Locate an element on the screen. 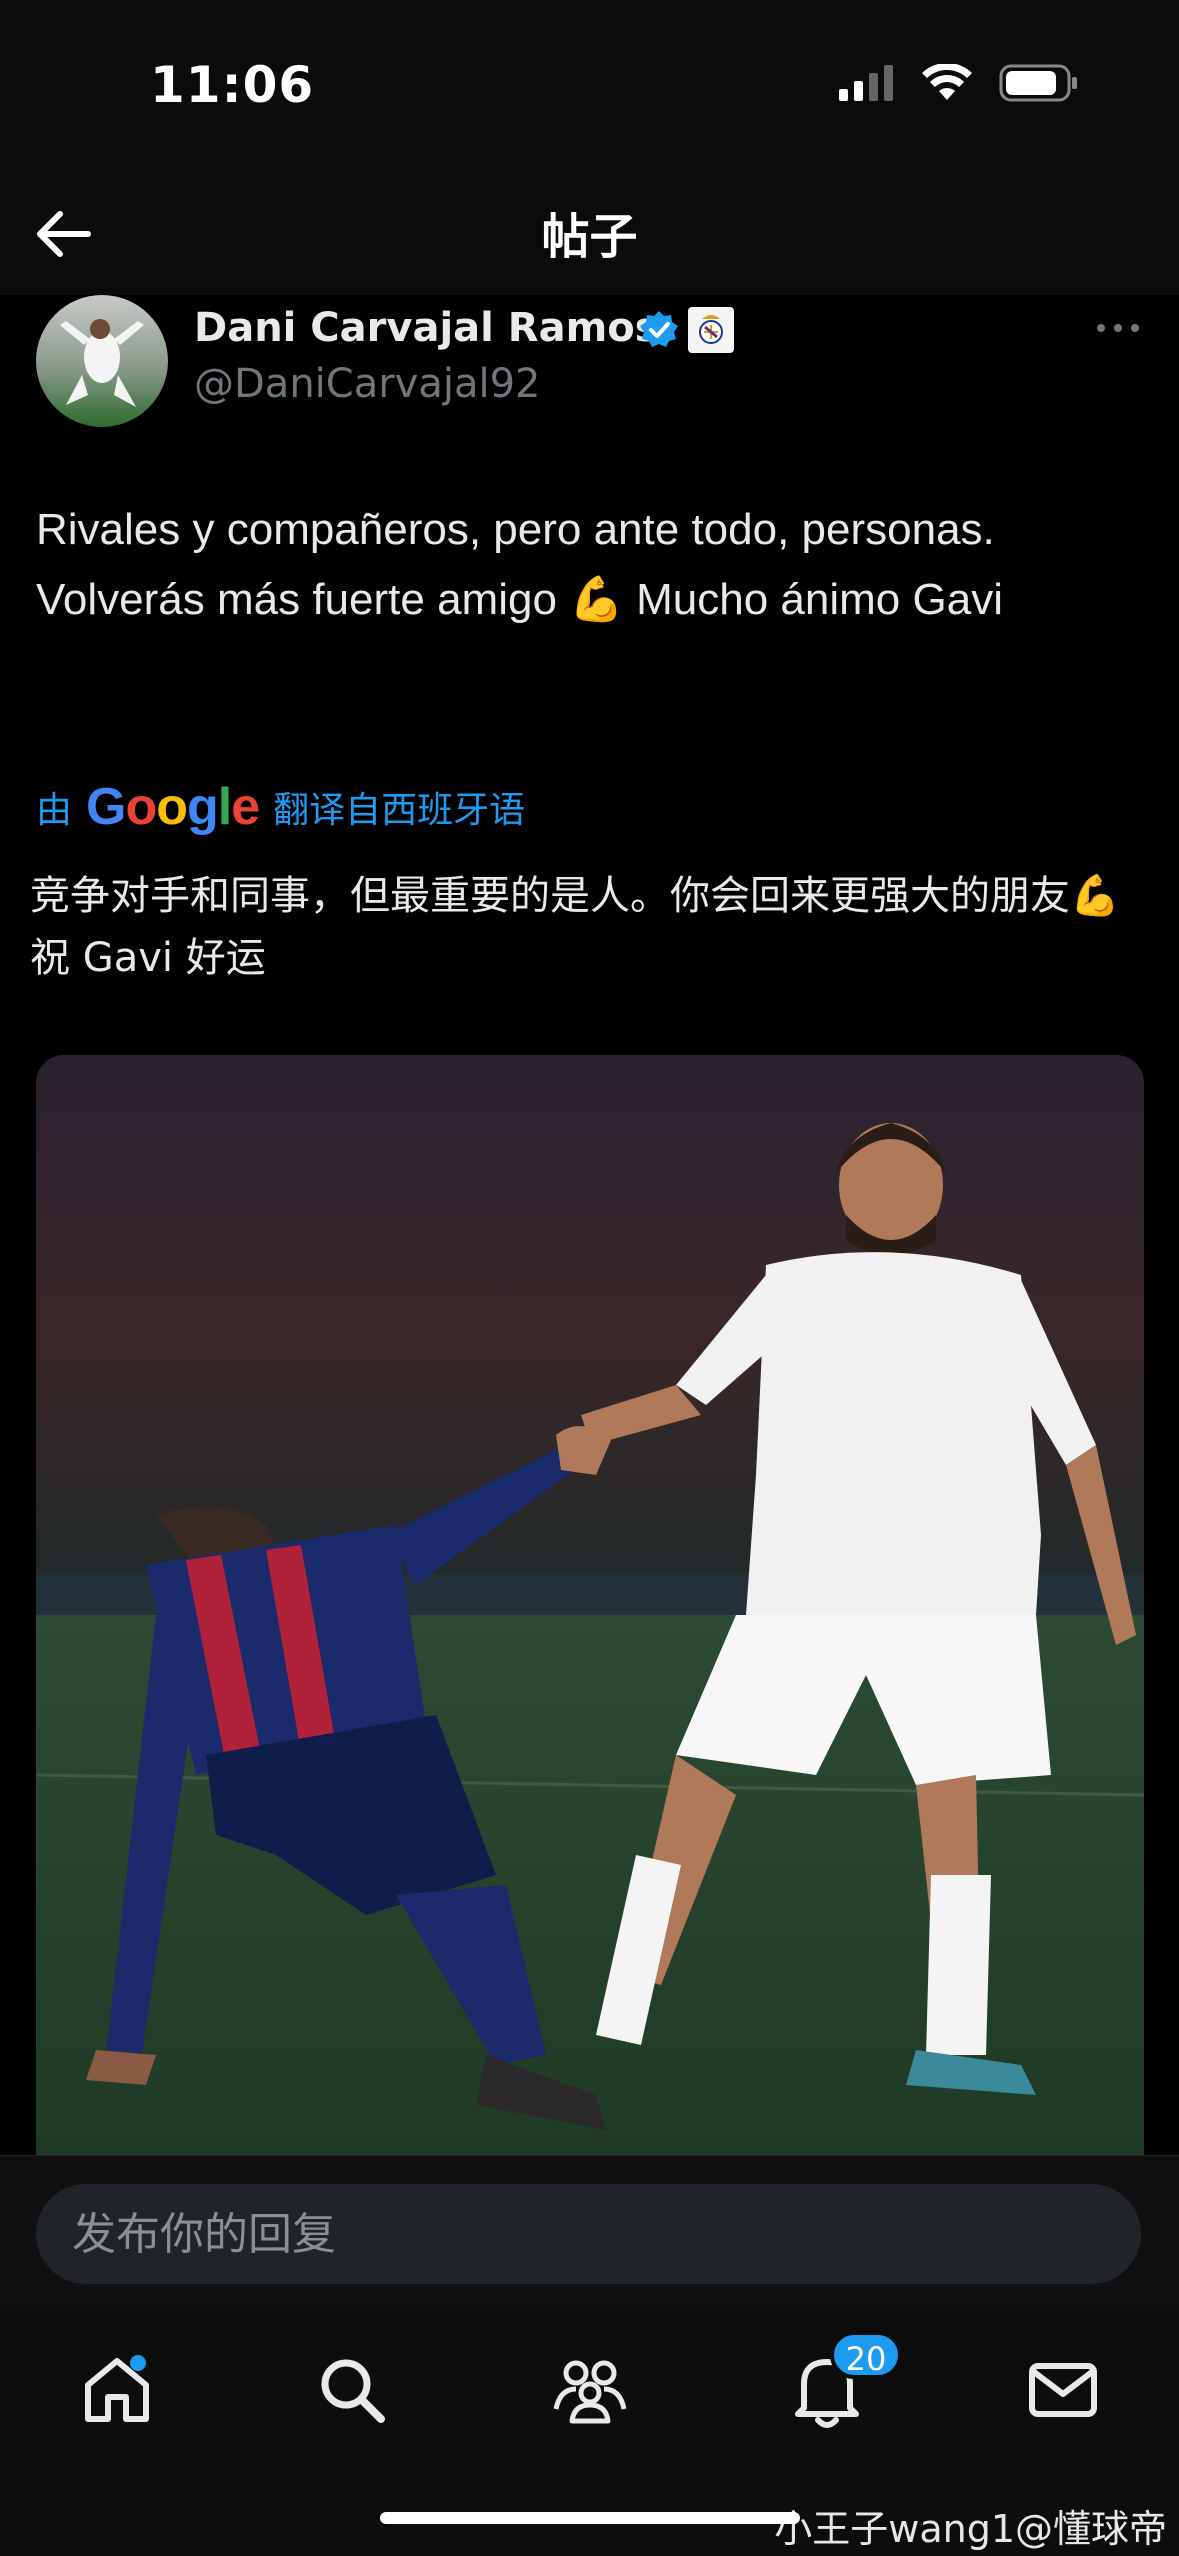  wifi-icon is located at coordinates (947, 82).